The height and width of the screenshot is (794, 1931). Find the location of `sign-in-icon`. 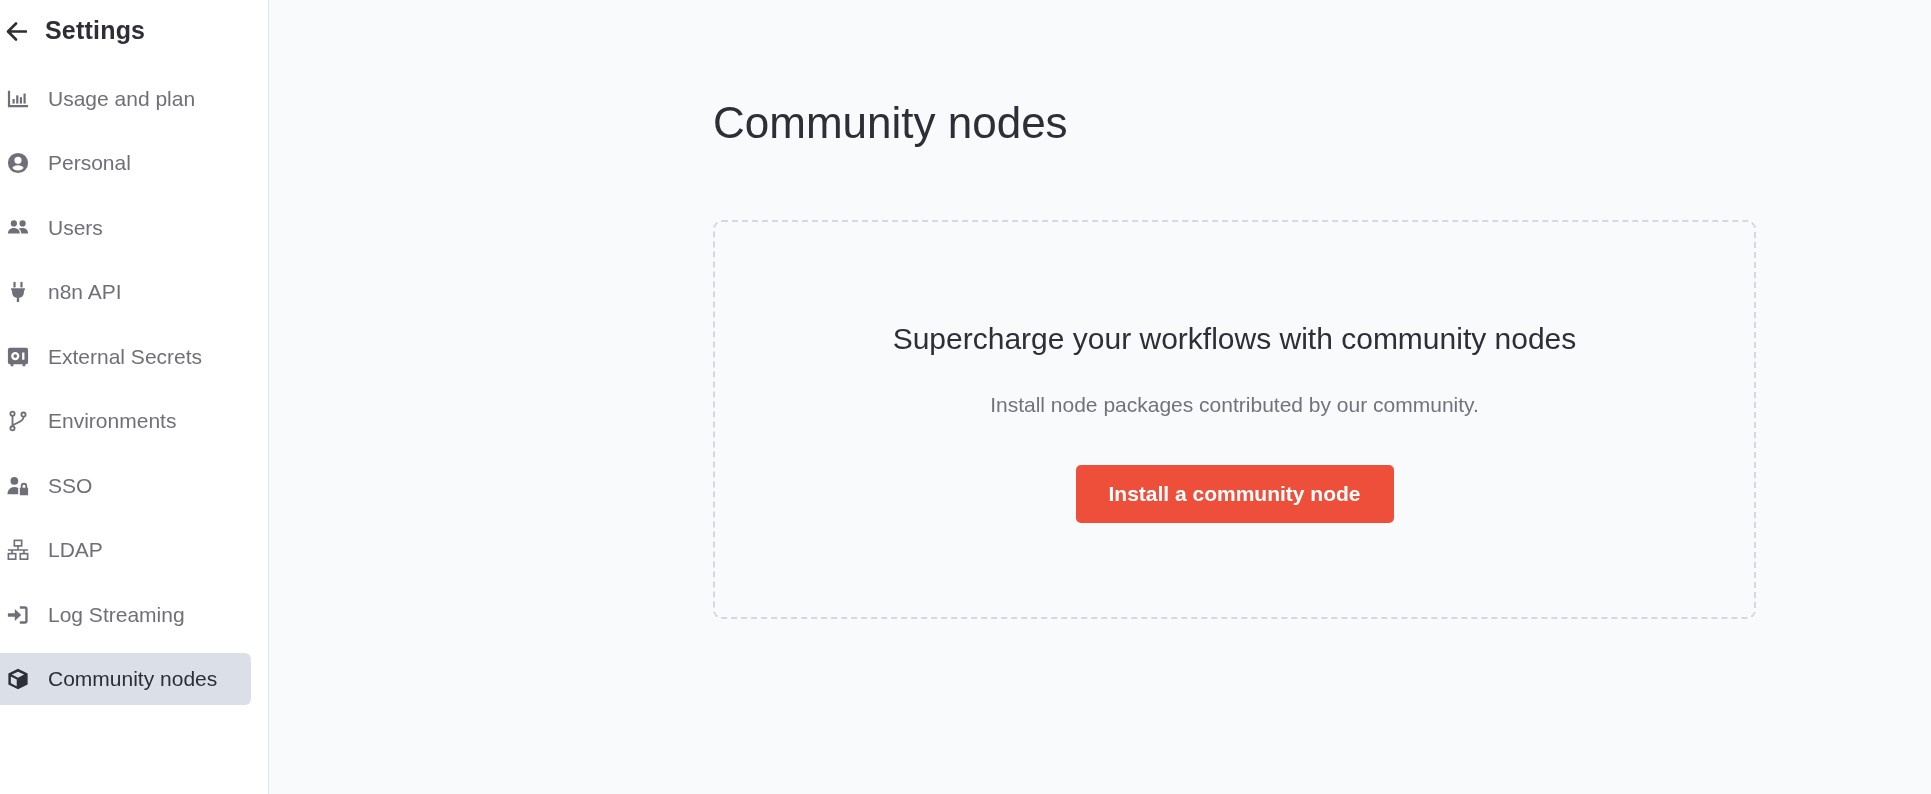

sign-in-icon is located at coordinates (18, 614).